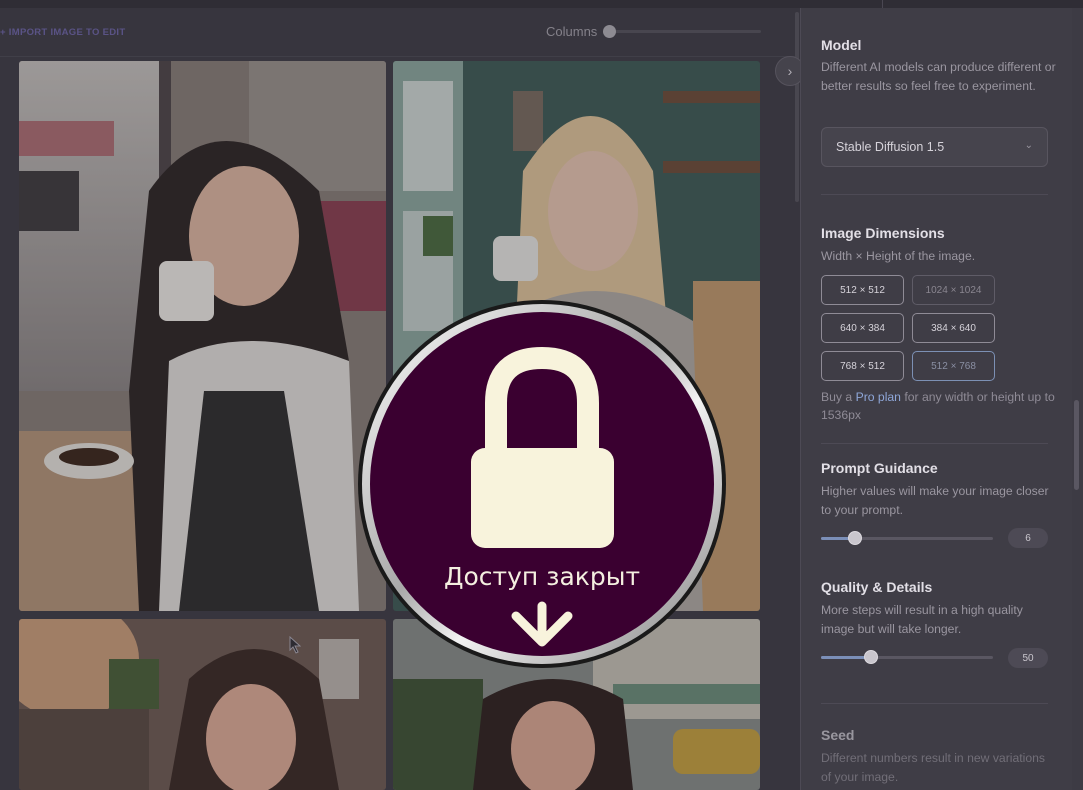  What do you see at coordinates (953, 366) in the screenshot?
I see `dimension-512x768: 512 × 768` at bounding box center [953, 366].